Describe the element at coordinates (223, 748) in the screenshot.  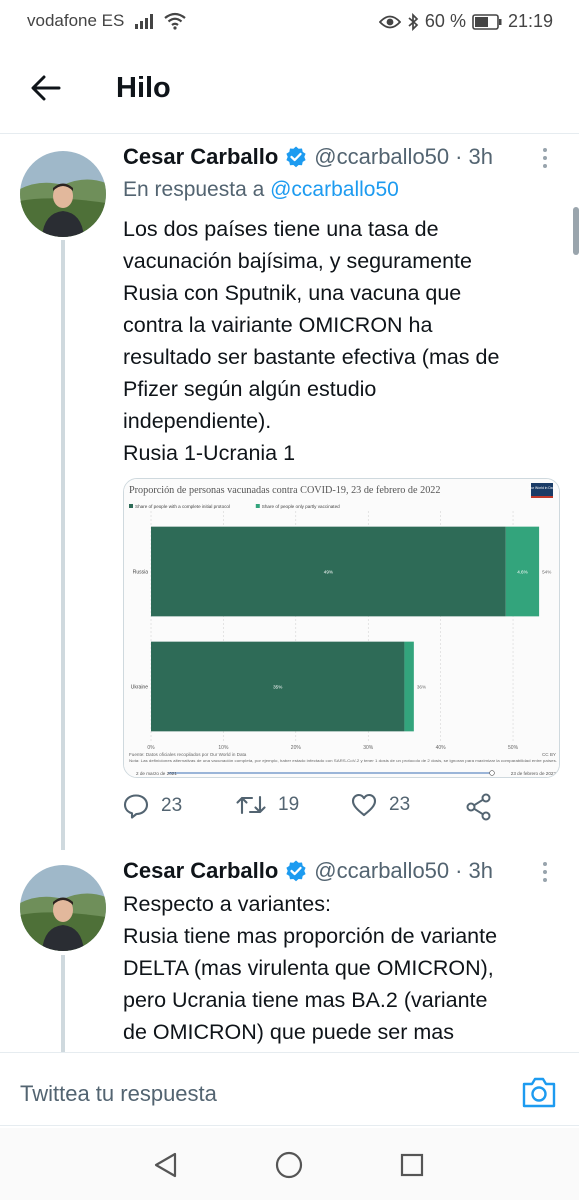
I see `x-tick-label: 10%` at that location.